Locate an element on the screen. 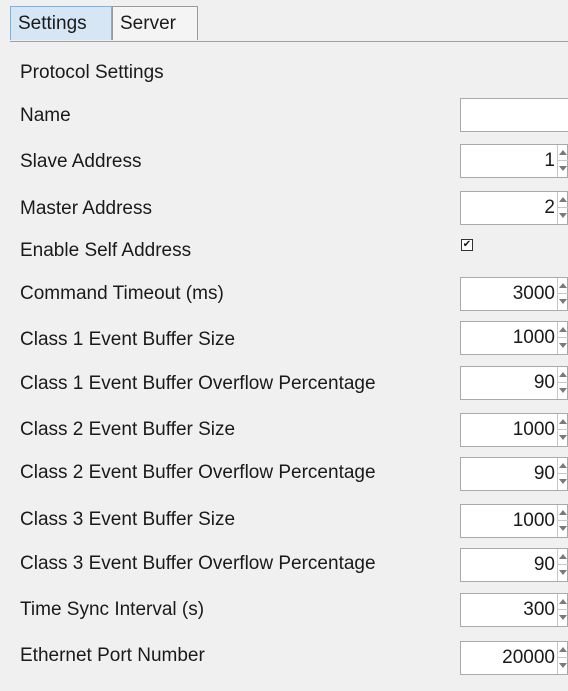  class3-overflow-value: 90 is located at coordinates (544, 564).